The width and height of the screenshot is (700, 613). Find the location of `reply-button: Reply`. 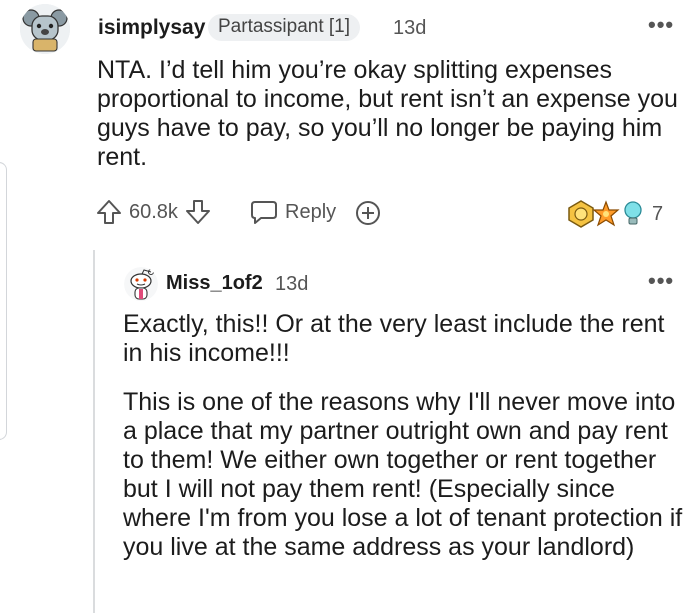

reply-button: Reply is located at coordinates (292, 212).